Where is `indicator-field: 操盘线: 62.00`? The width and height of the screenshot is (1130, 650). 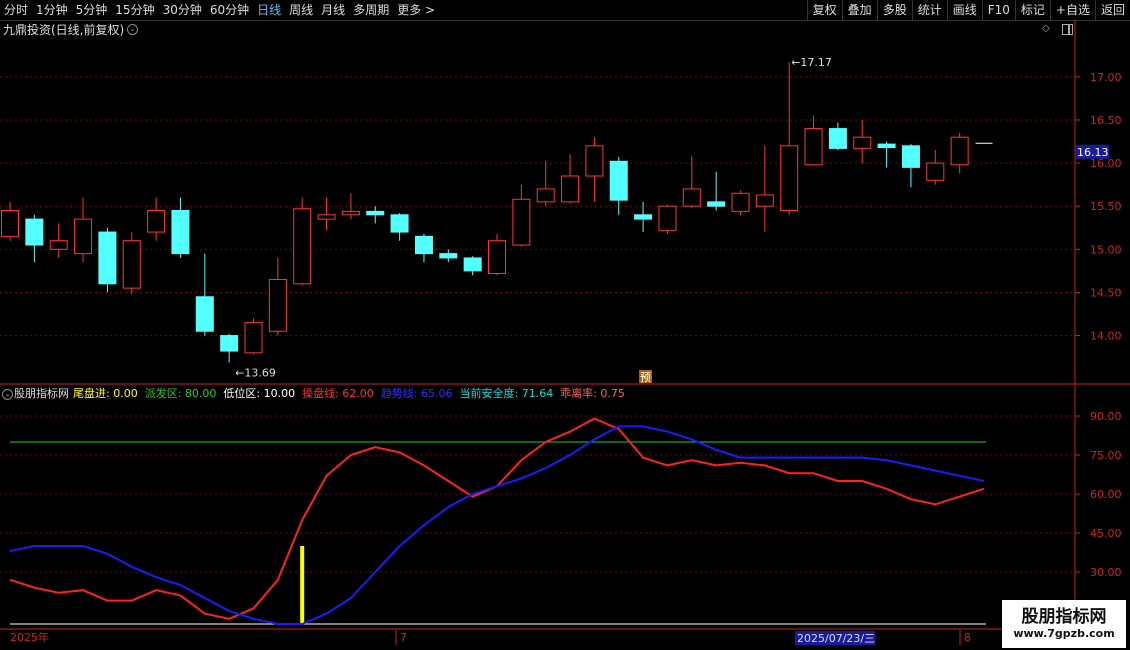 indicator-field: 操盘线: 62.00 is located at coordinates (338, 393).